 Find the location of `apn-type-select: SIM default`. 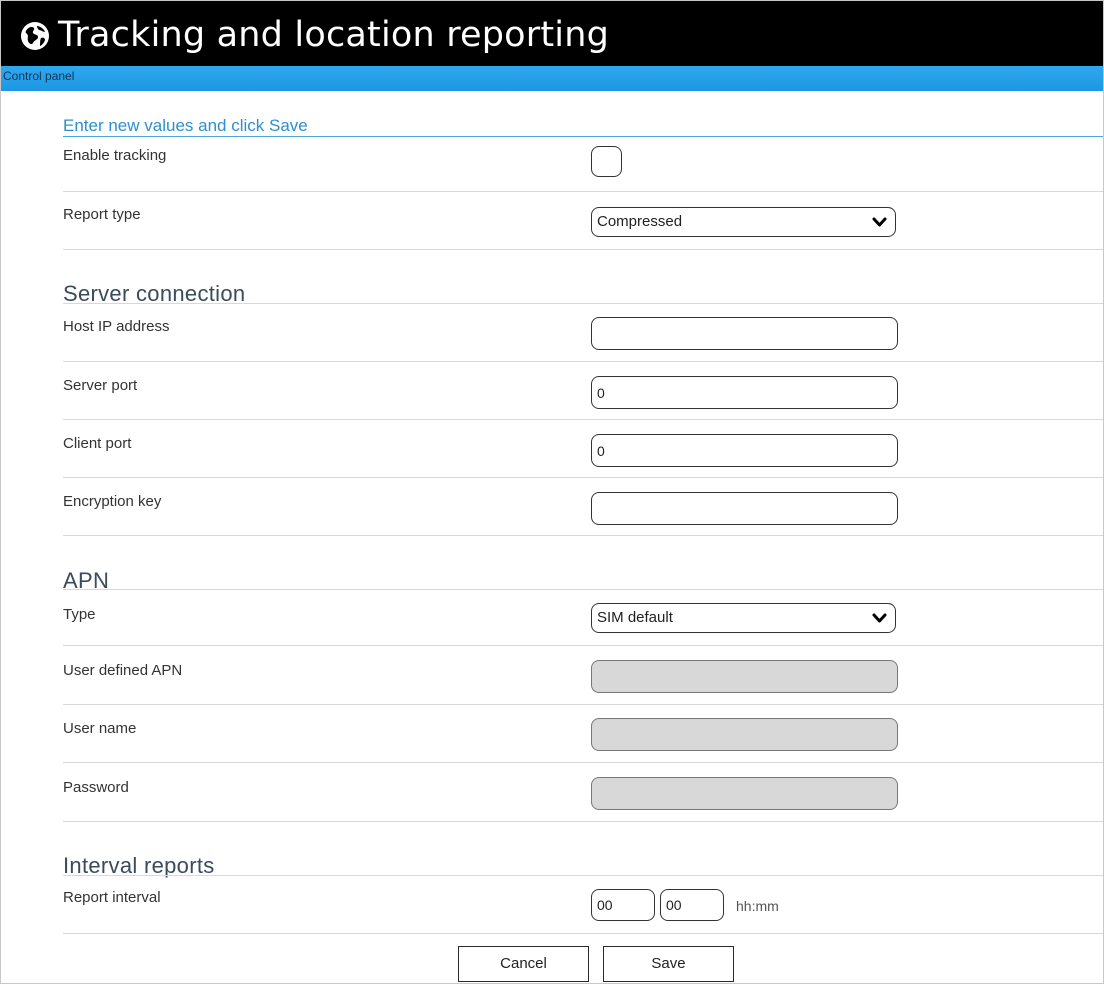

apn-type-select: SIM default is located at coordinates (743, 618).